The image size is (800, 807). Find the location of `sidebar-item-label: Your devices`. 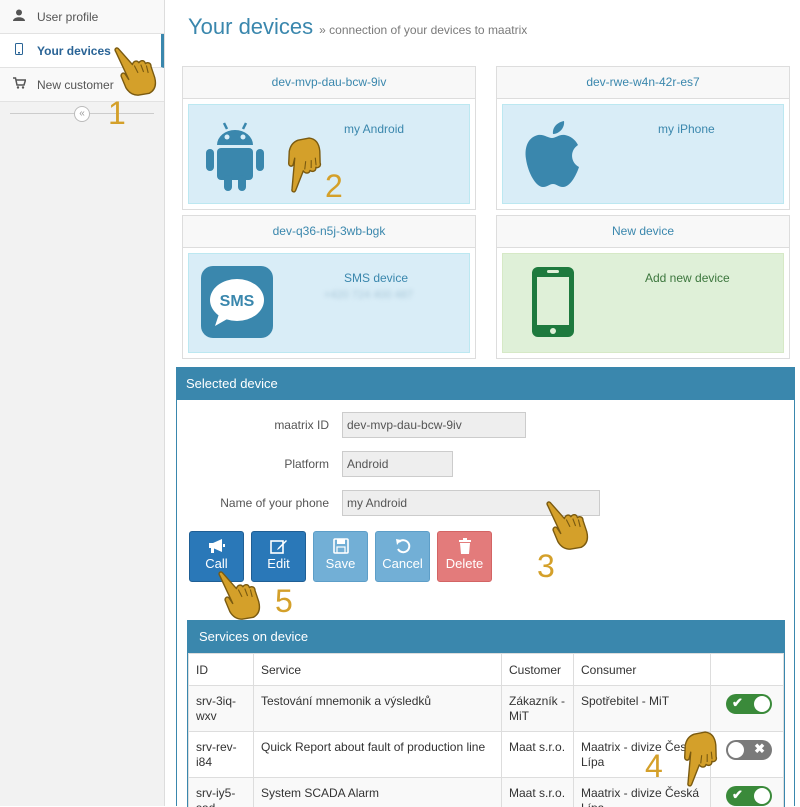

sidebar-item-label: Your devices is located at coordinates (74, 51).